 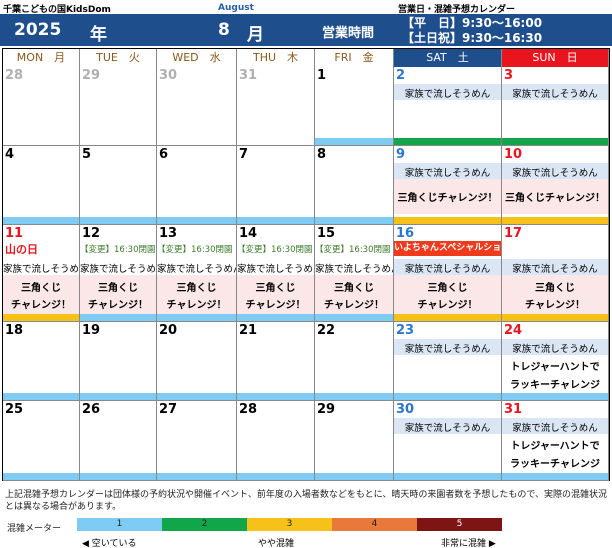 I want to click on day-number: 6, so click(x=164, y=154).